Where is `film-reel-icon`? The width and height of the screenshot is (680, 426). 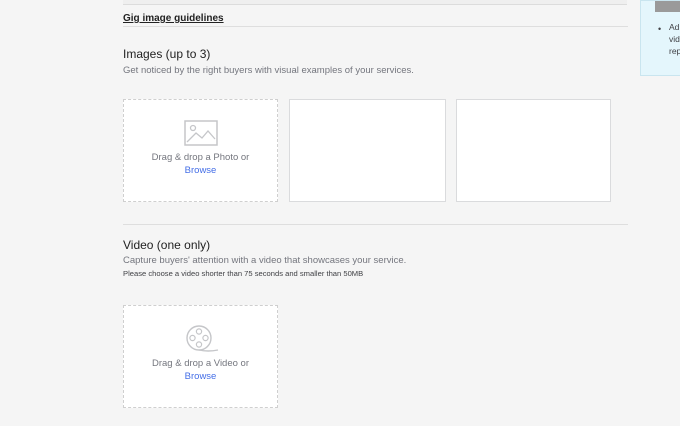
film-reel-icon is located at coordinates (202, 338).